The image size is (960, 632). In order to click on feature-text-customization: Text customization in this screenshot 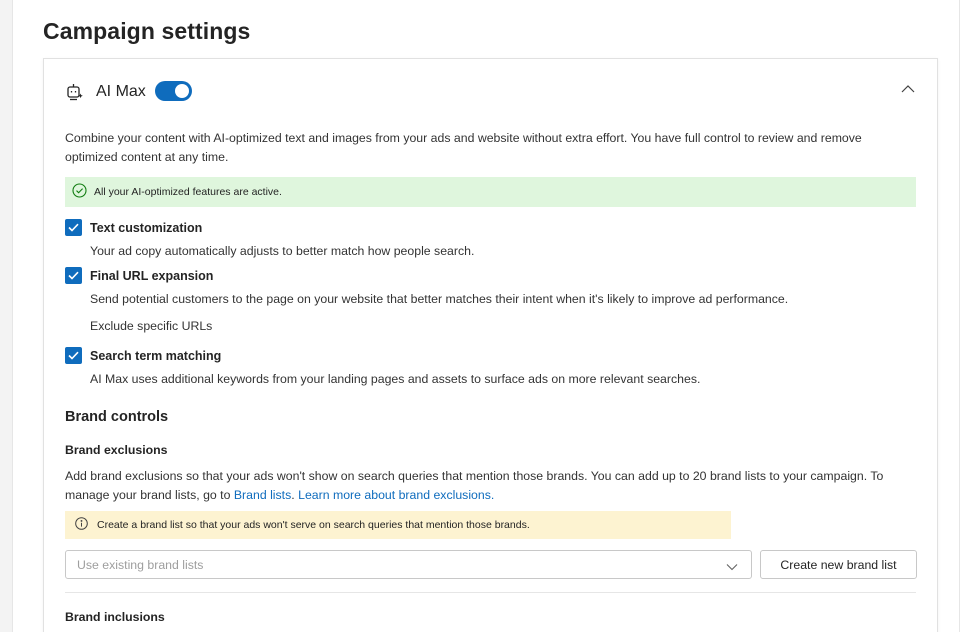, I will do `click(133, 227)`.